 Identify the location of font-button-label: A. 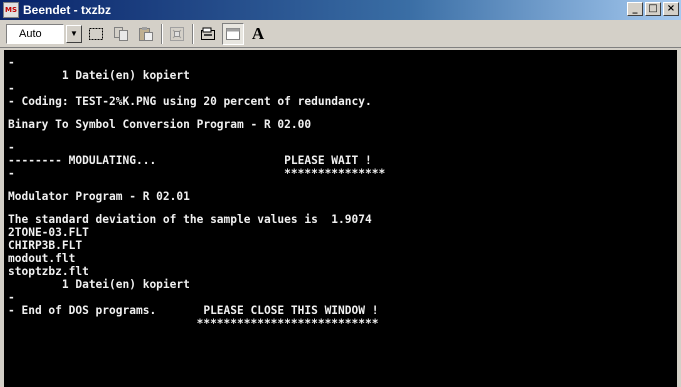
(258, 33).